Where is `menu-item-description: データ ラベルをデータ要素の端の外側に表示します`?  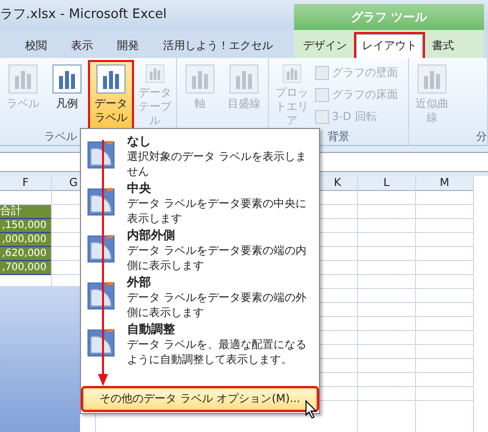 menu-item-description: データ ラベルをデータ要素の端の外側に表示します is located at coordinates (217, 305).